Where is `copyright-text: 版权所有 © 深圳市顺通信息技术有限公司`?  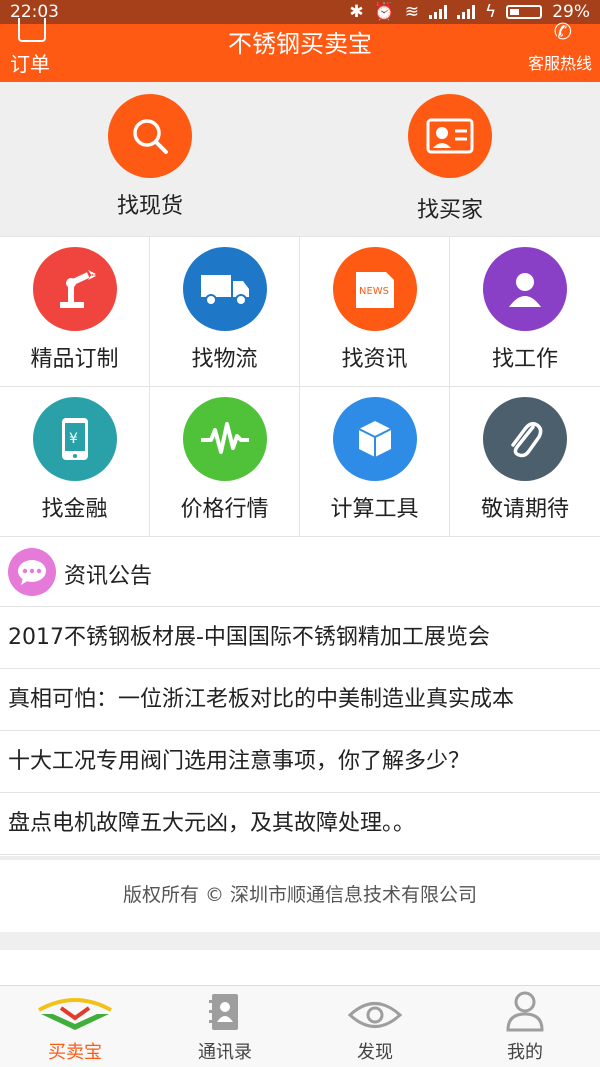 copyright-text: 版权所有 © 深圳市顺通信息技术有限公司 is located at coordinates (300, 895).